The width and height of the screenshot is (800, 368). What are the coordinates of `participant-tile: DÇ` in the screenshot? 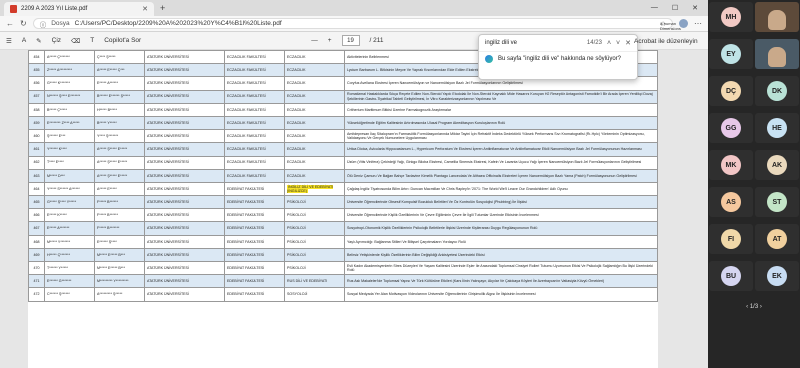 It's located at (731, 91).